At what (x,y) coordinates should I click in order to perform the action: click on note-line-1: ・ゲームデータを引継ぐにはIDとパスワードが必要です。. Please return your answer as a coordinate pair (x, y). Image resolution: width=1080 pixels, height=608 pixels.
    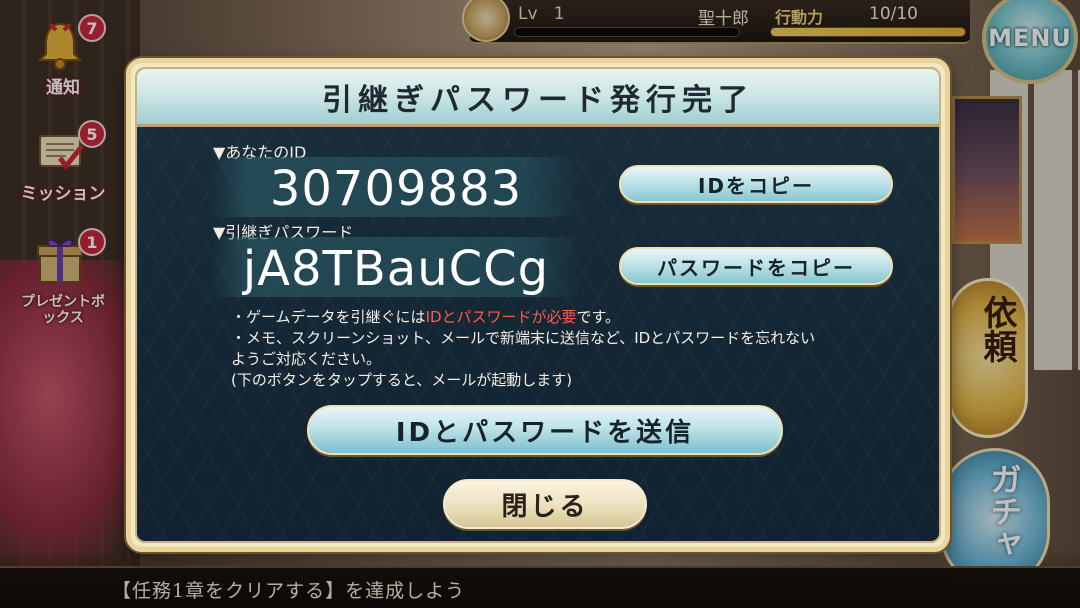
    Looking at the image, I should click on (523, 317).